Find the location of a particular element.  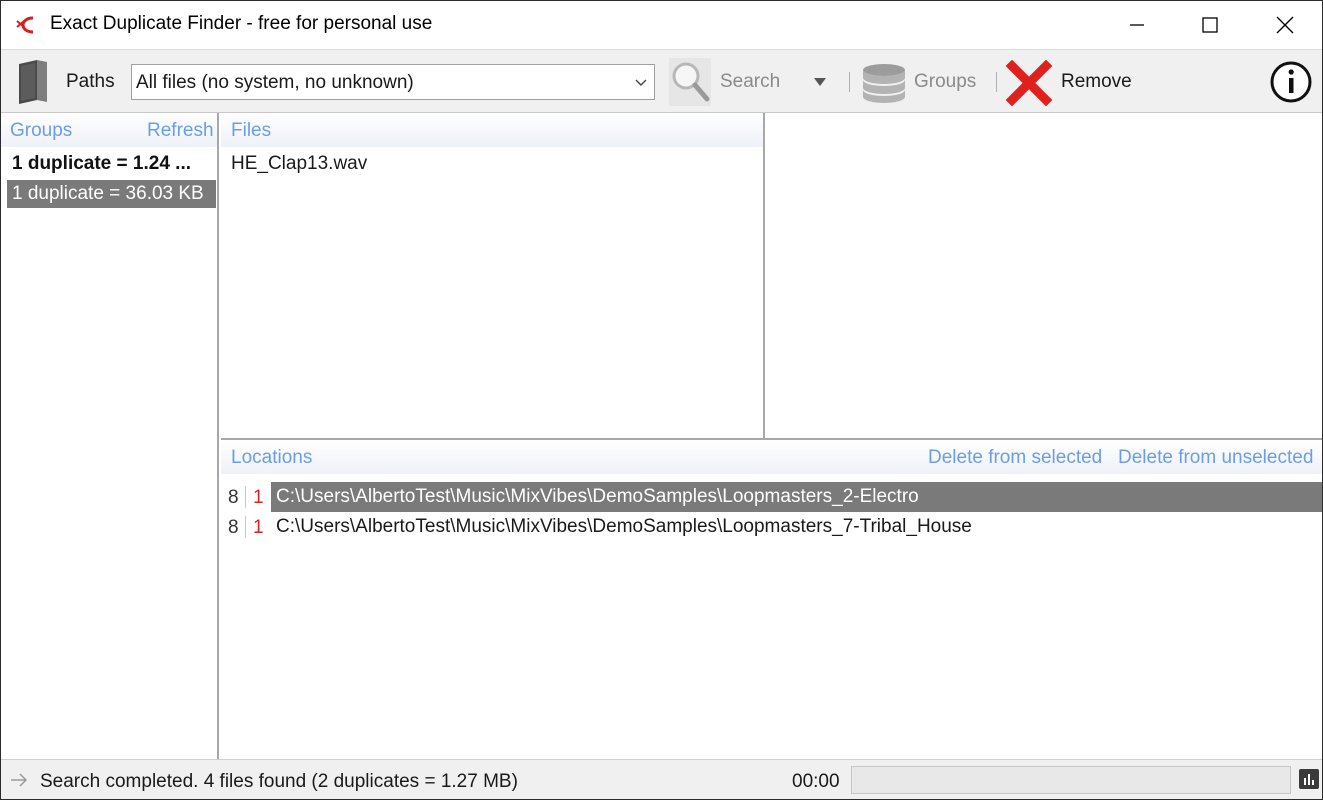

arrow-right-icon is located at coordinates (19, 780).